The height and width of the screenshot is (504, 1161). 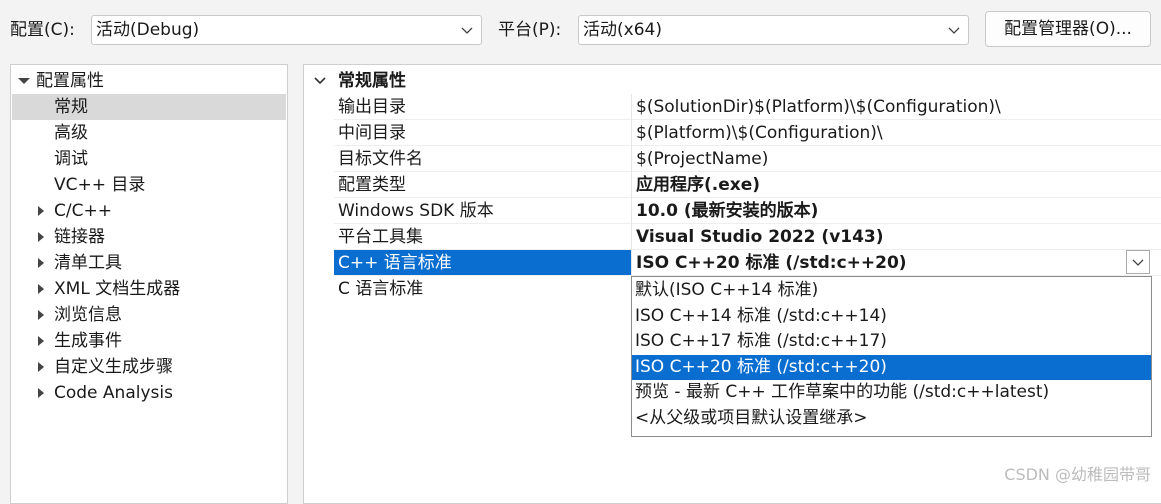 I want to click on property-row: 目标文件名 $(ProjectName), so click(x=732, y=159).